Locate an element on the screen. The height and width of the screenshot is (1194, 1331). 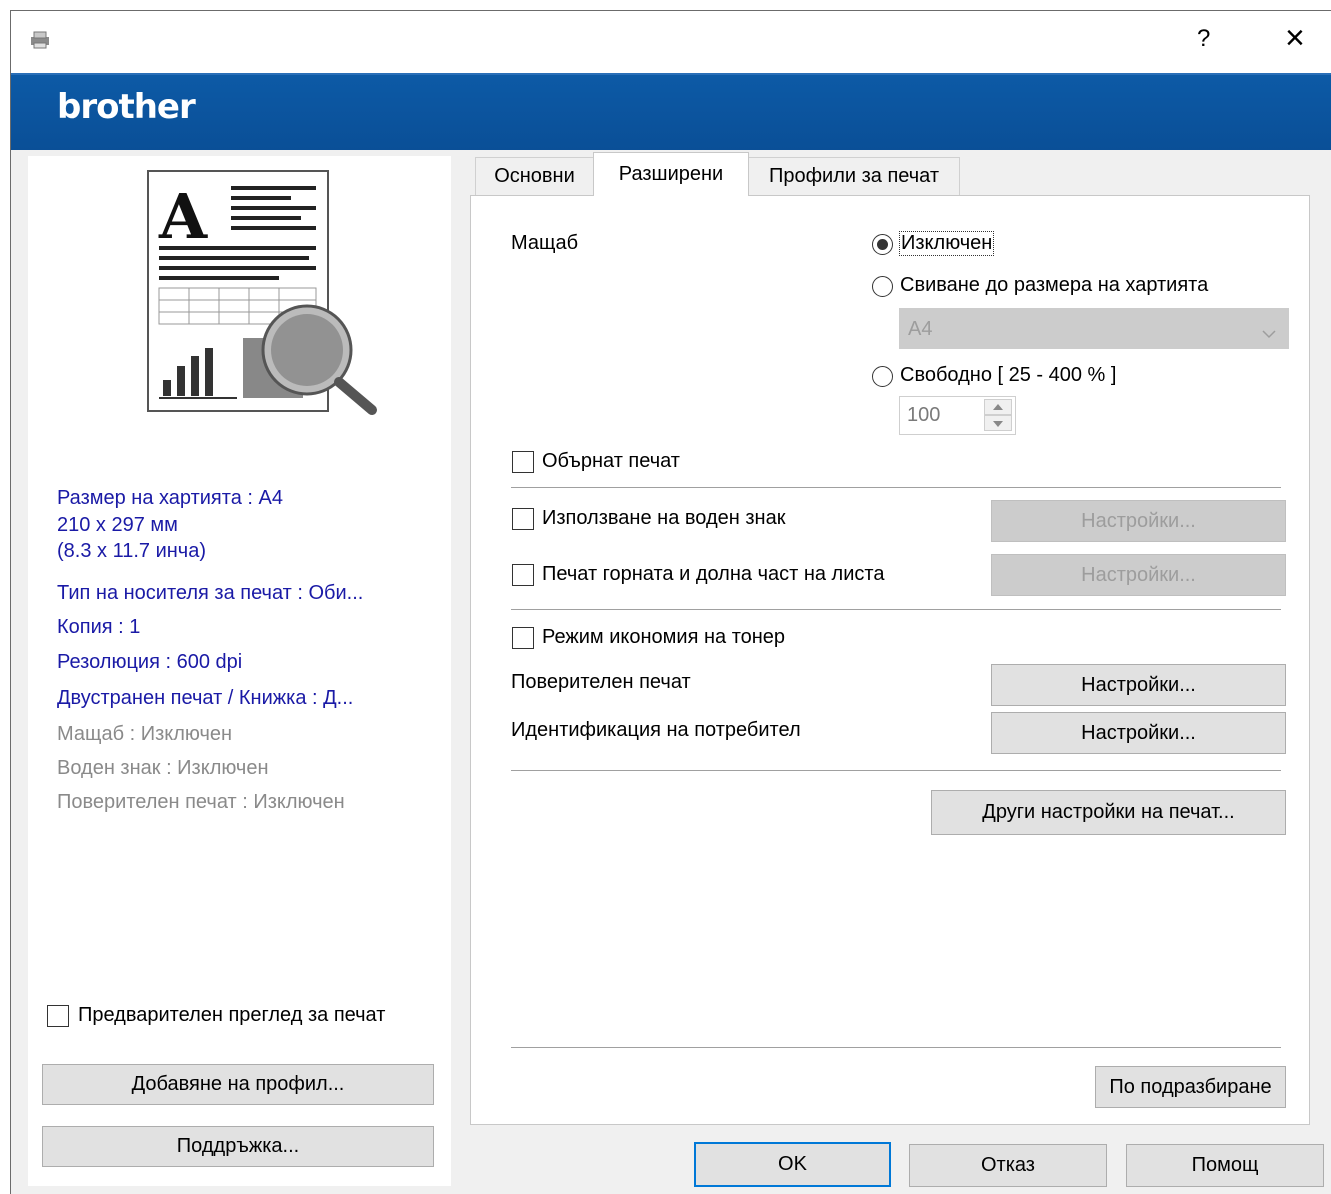
summary-duplex: Двустранен печат / Книжка is located at coordinates (205, 698).